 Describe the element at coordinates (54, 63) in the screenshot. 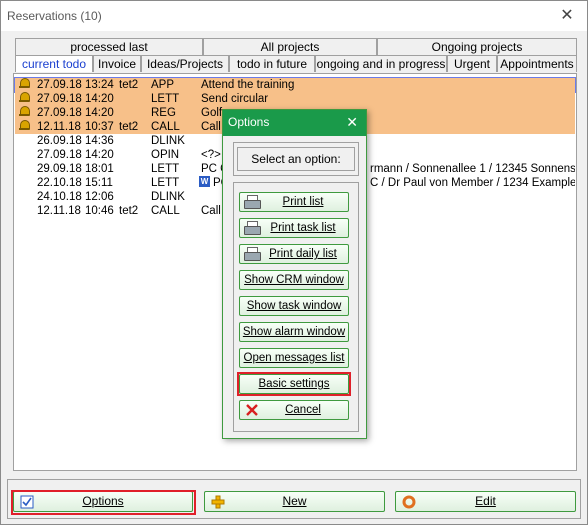

I see `tab-current-todo: current todo` at that location.